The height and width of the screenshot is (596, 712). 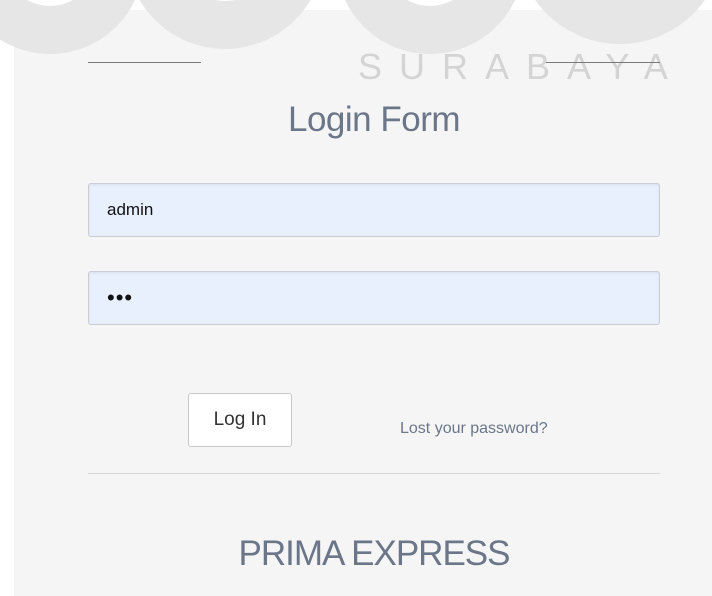 What do you see at coordinates (374, 473) in the screenshot?
I see `divider` at bounding box center [374, 473].